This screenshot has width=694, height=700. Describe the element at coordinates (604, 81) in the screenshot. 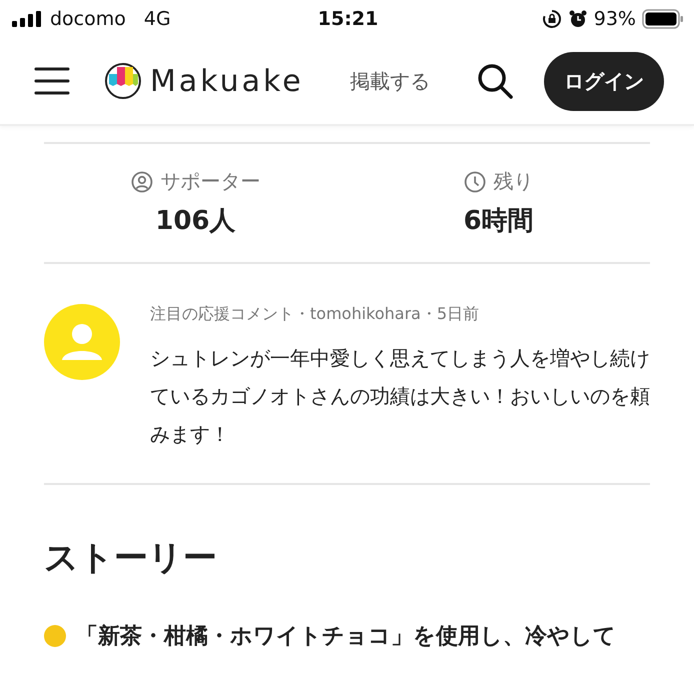

I see `login-button: ログイン` at that location.